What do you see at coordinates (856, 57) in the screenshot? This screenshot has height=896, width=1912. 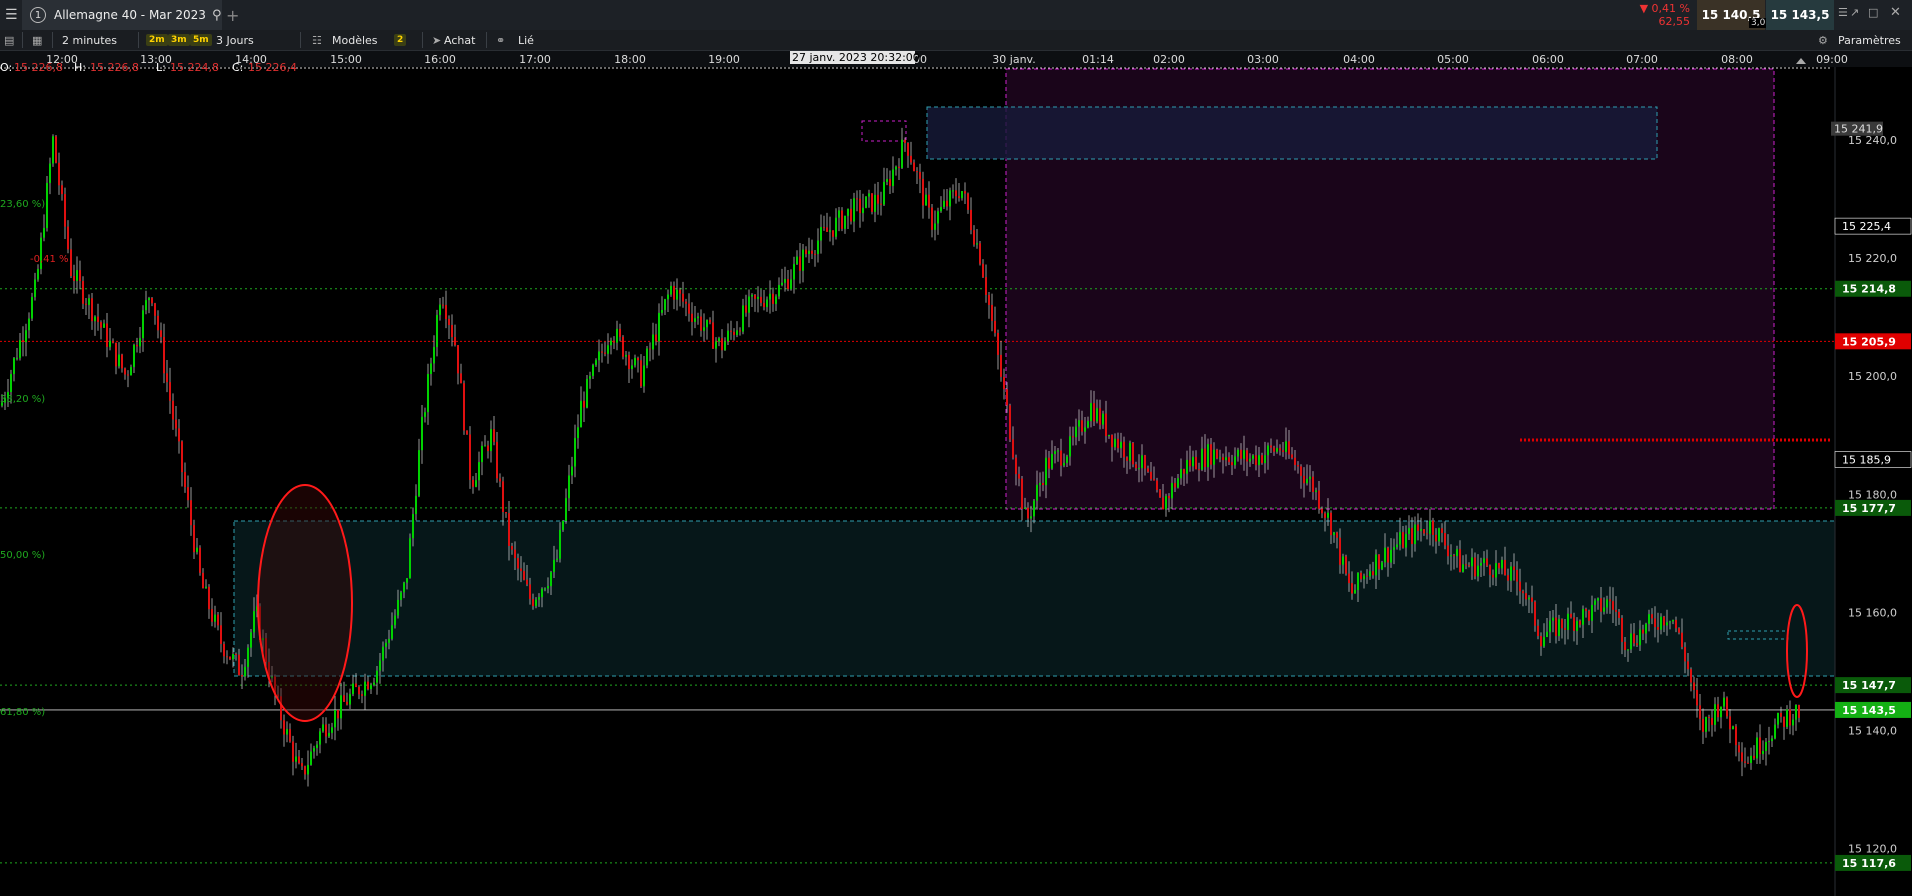 I see `crosshair-time-label: 27 janv. 2023 20:32:00` at bounding box center [856, 57].